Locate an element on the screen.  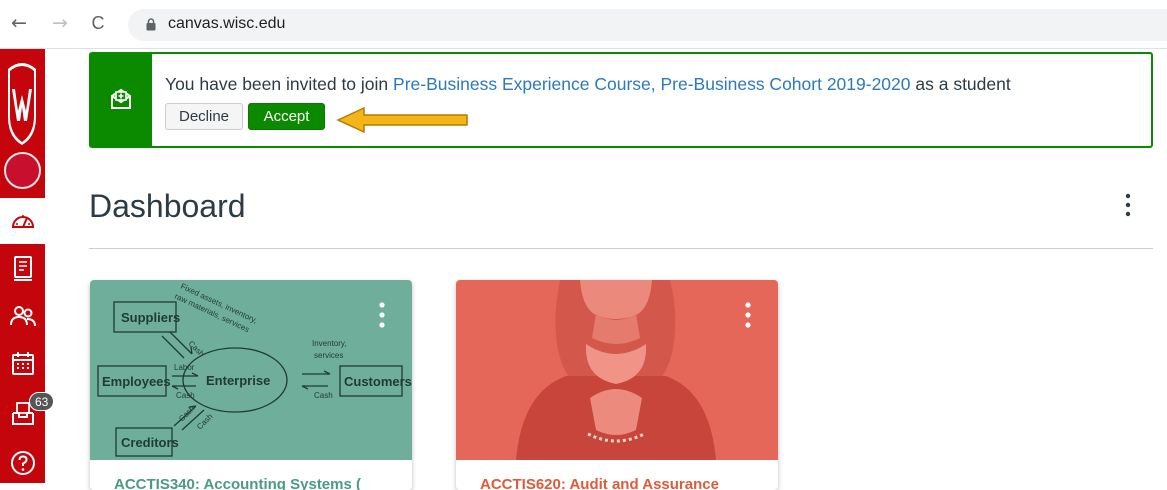
diagram-enterprise: Enterprise is located at coordinates (238, 380).